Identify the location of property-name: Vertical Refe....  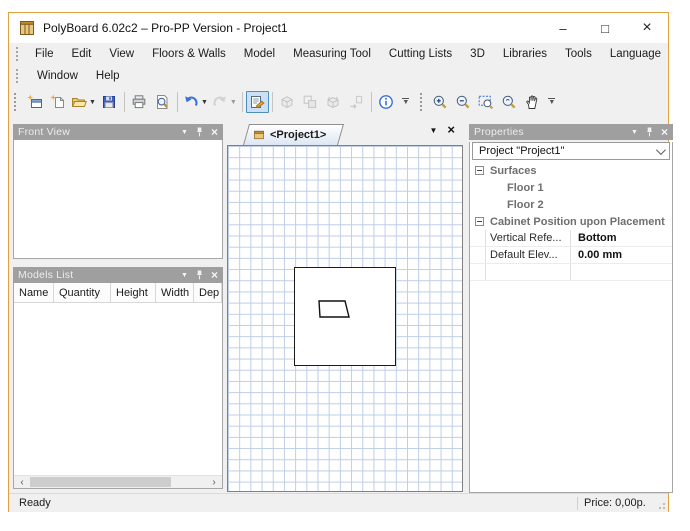
(528, 238).